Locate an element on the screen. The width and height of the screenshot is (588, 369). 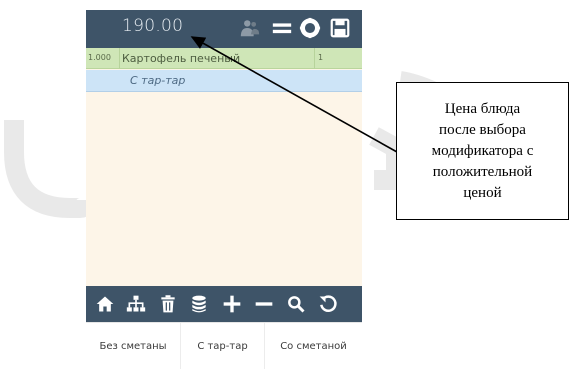
top-bar: 190.00 is located at coordinates (224, 29).